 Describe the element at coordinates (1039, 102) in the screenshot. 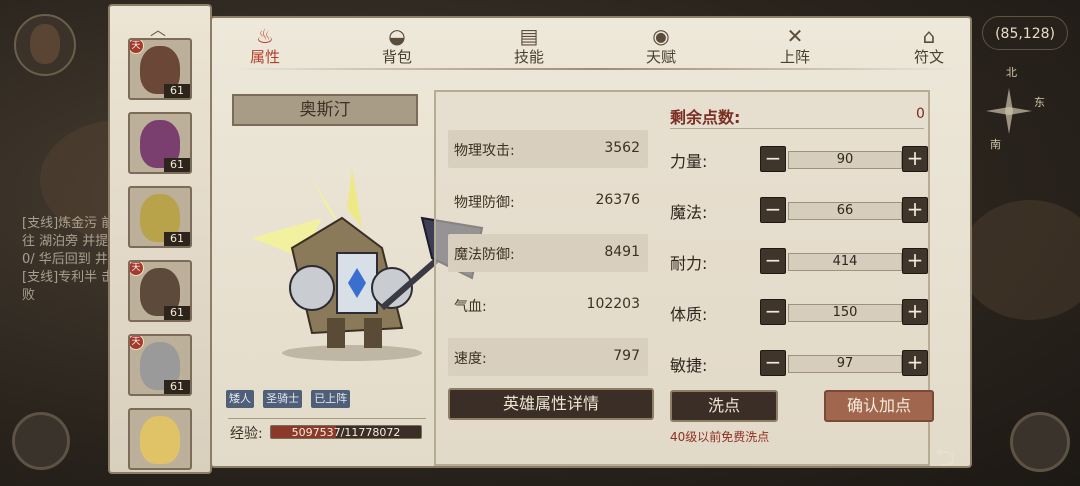

I see `compass-east: 东` at that location.